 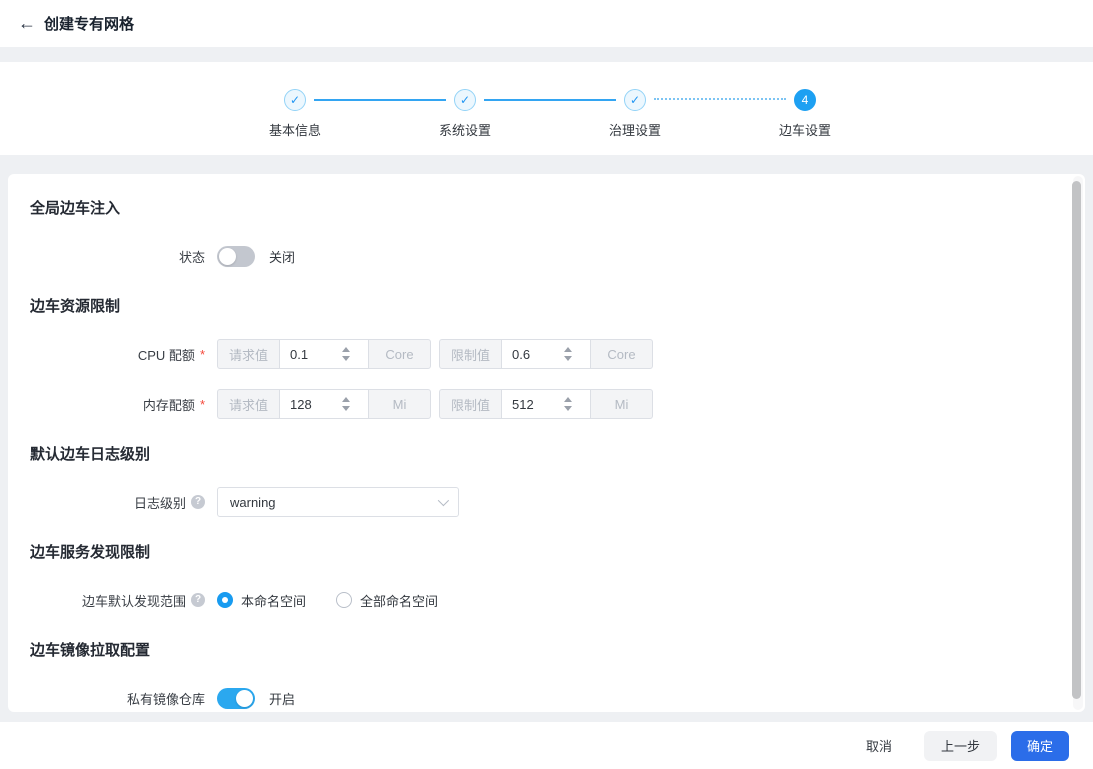 I want to click on step-number: 4, so click(x=805, y=100).